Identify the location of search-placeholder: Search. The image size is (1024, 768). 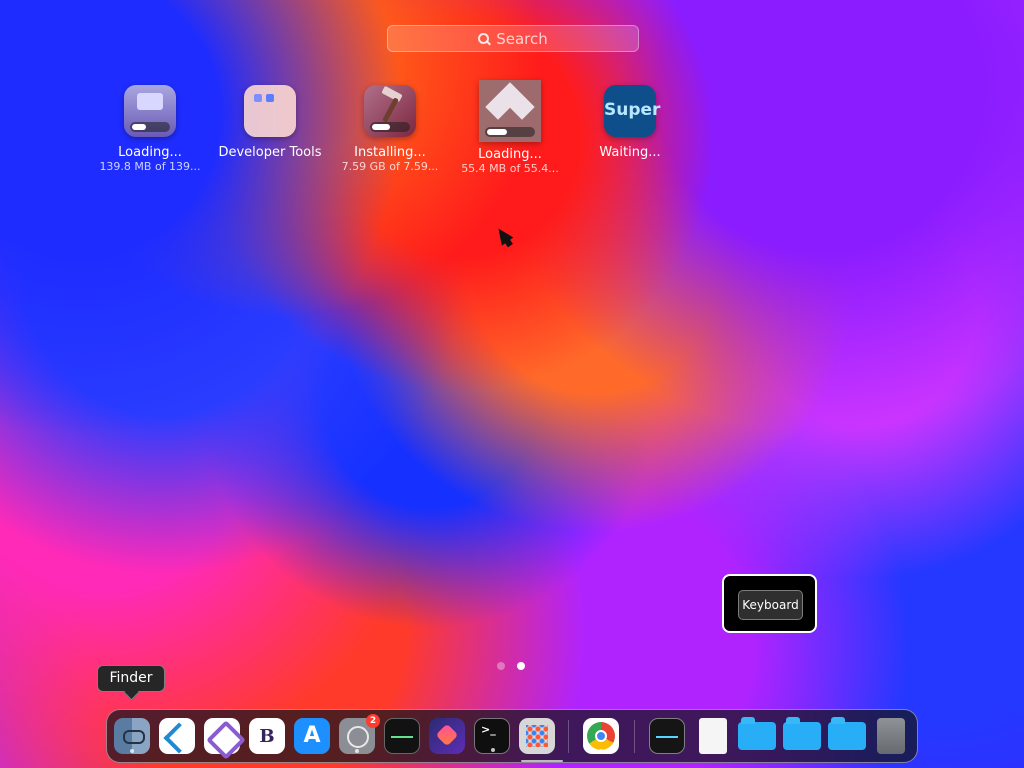
(522, 38).